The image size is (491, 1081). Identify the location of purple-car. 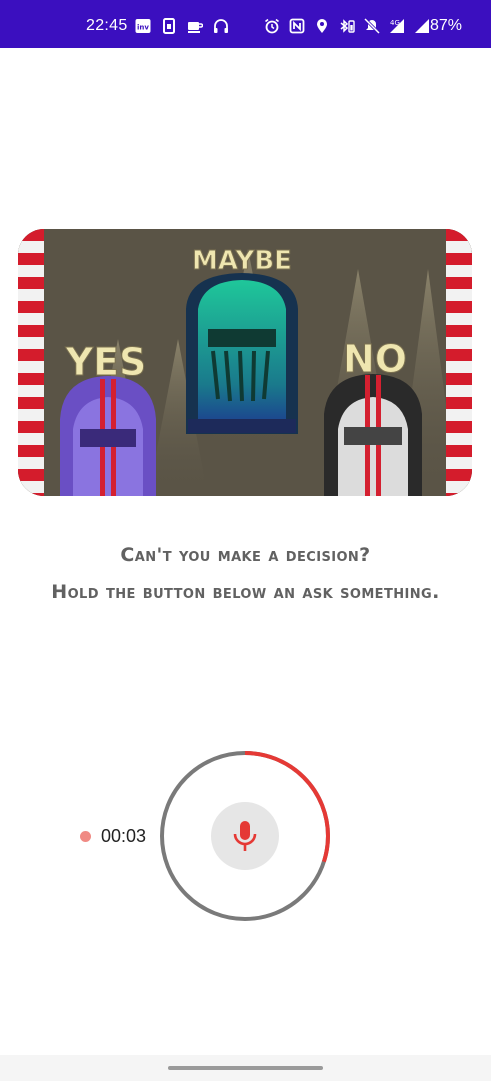
(108, 436).